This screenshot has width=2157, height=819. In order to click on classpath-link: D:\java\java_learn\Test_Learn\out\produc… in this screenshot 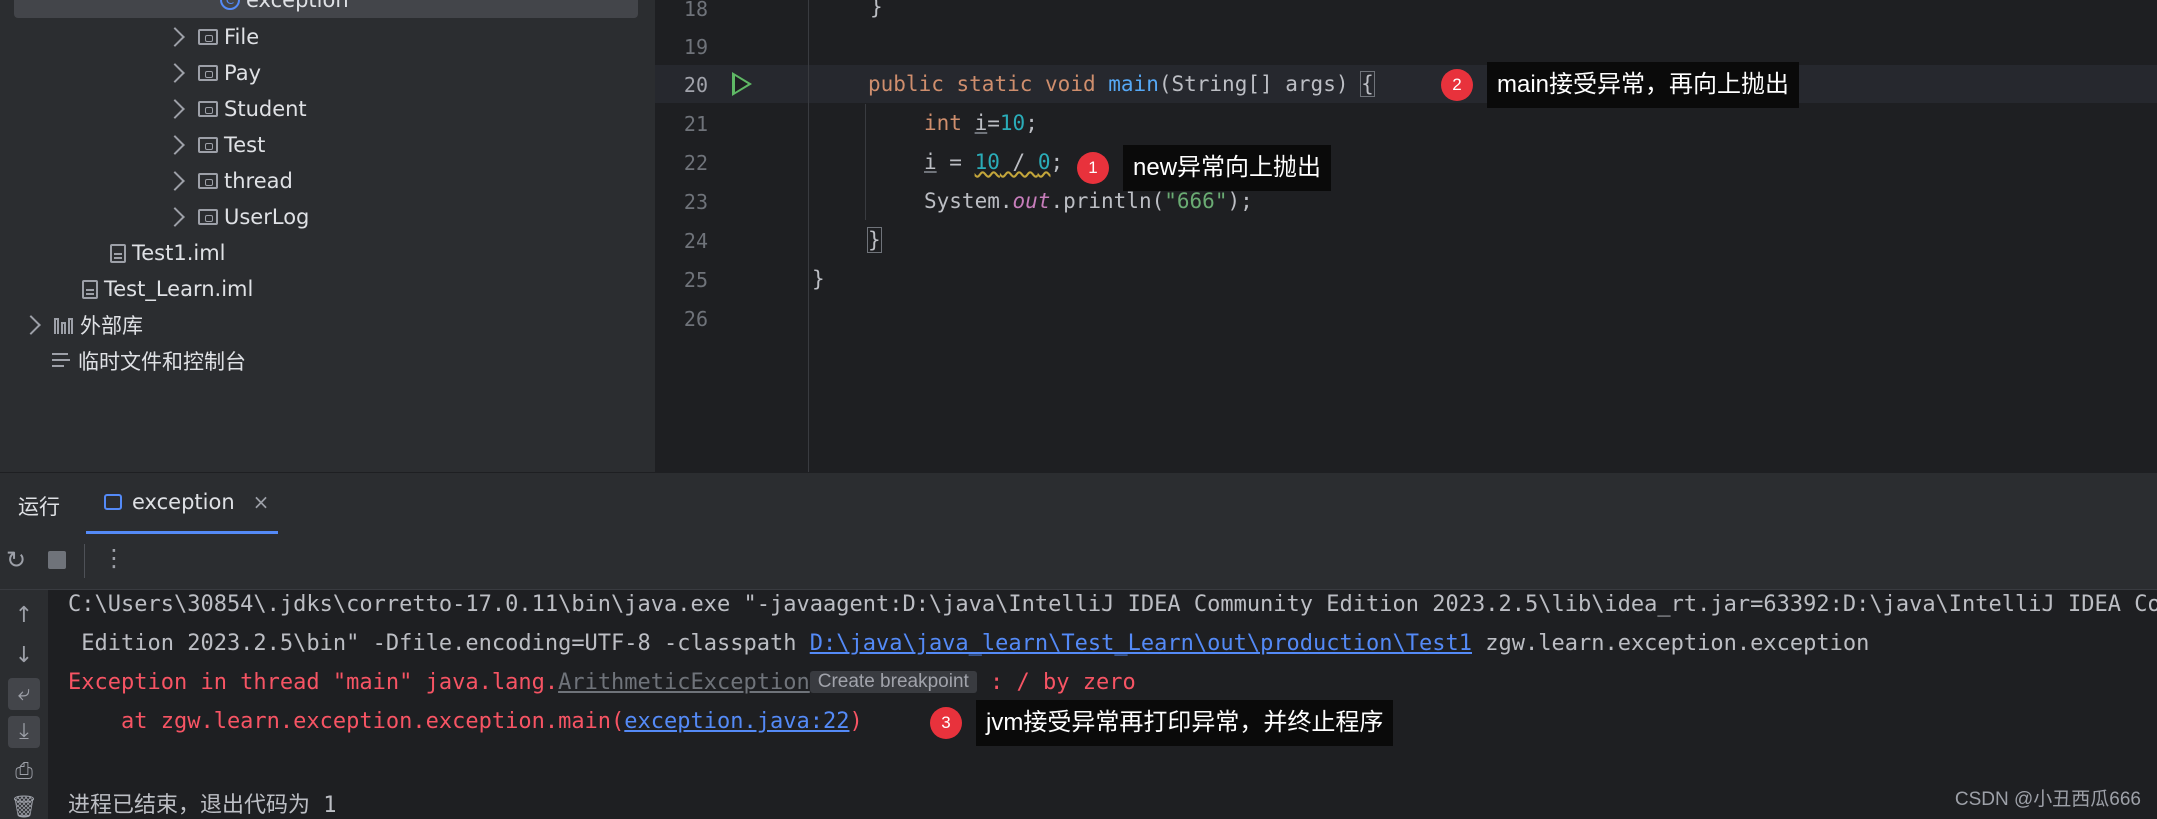, I will do `click(1141, 643)`.